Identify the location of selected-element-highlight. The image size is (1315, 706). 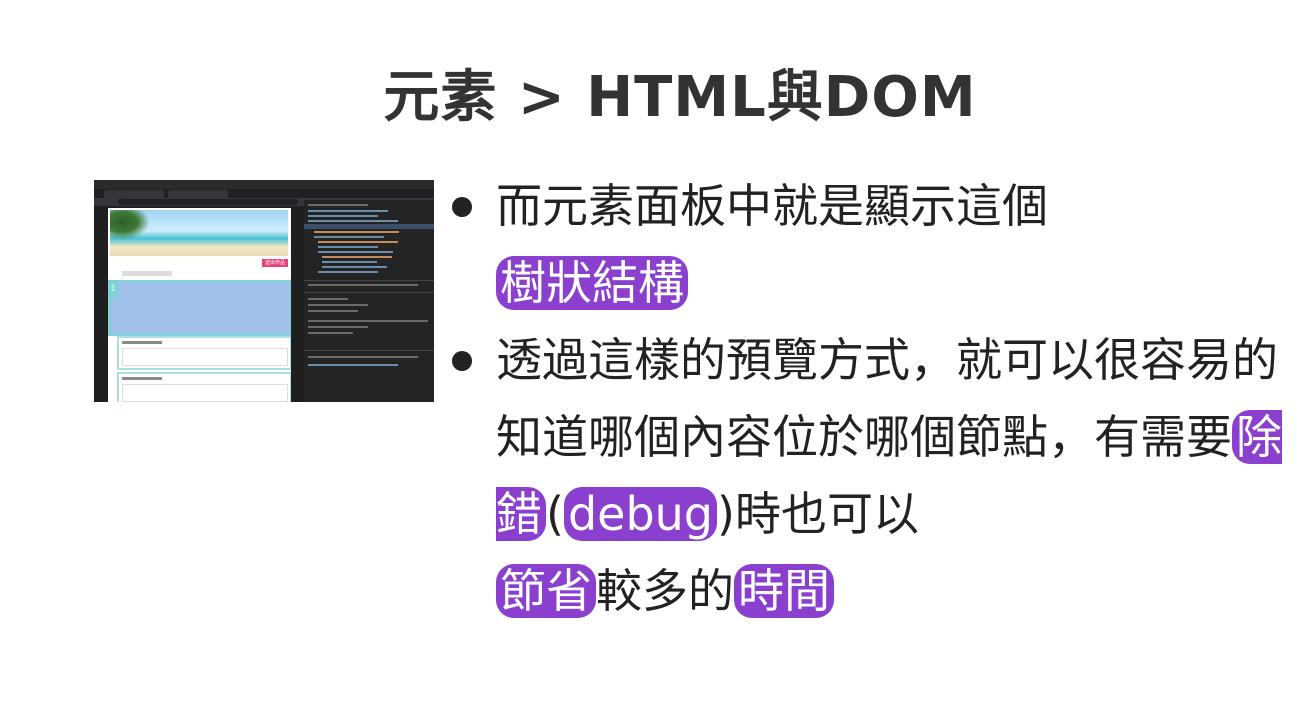
(199, 308).